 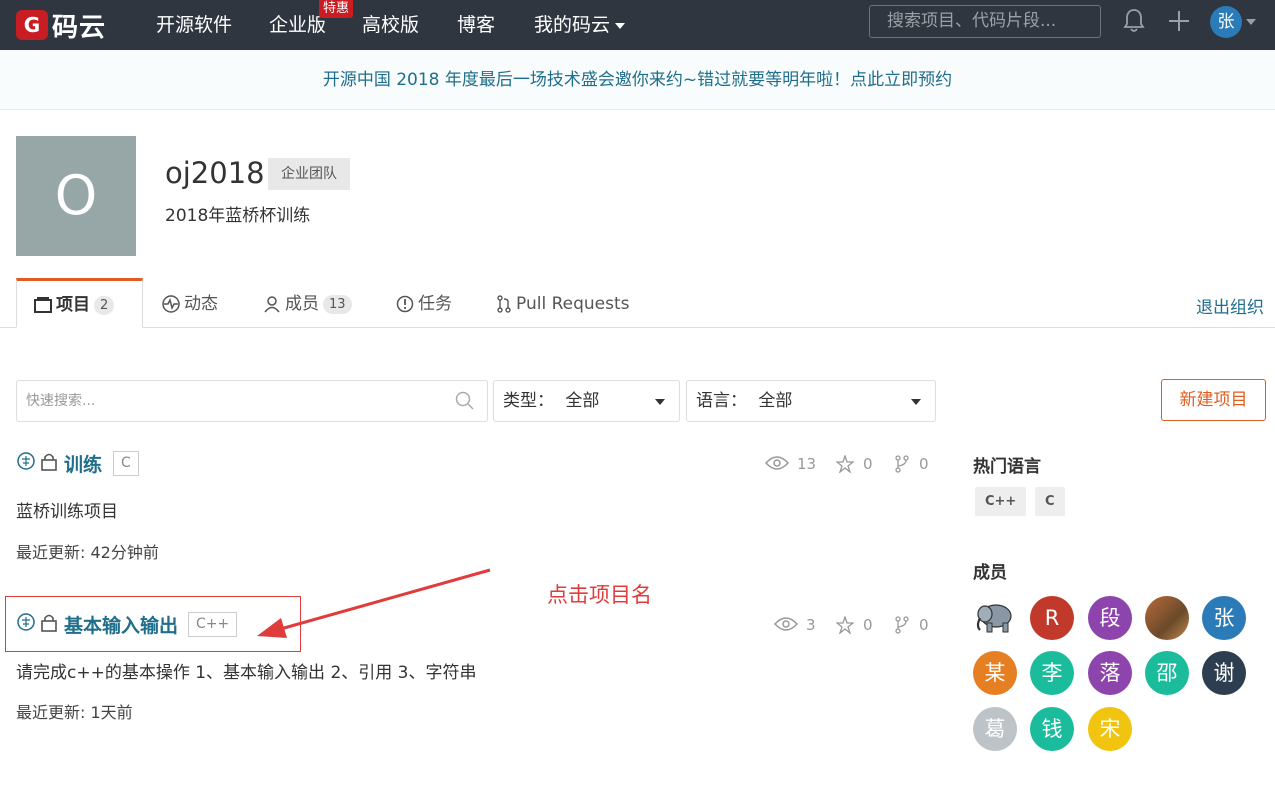 What do you see at coordinates (1224, 673) in the screenshot?
I see `member-avatar: 谢` at bounding box center [1224, 673].